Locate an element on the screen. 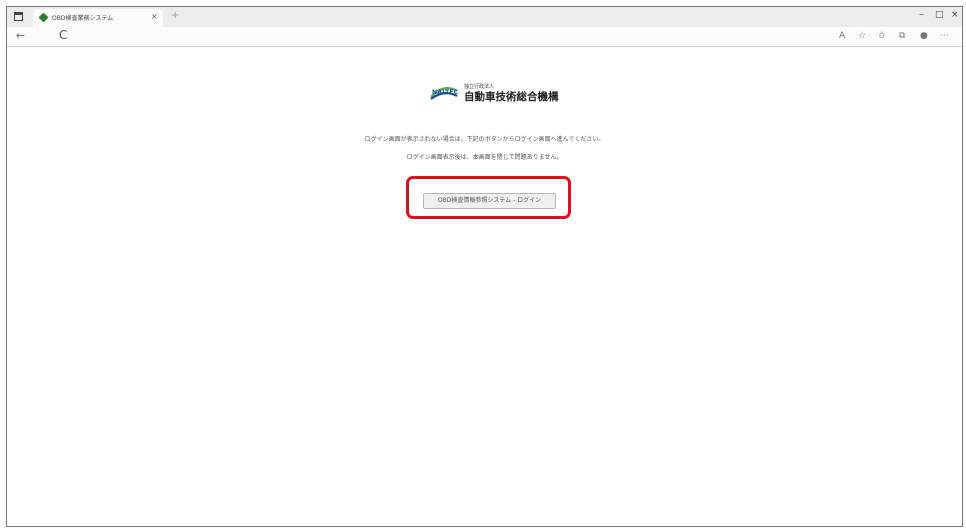 This screenshot has height=531, width=966. refresh-icon: C is located at coordinates (63, 35).